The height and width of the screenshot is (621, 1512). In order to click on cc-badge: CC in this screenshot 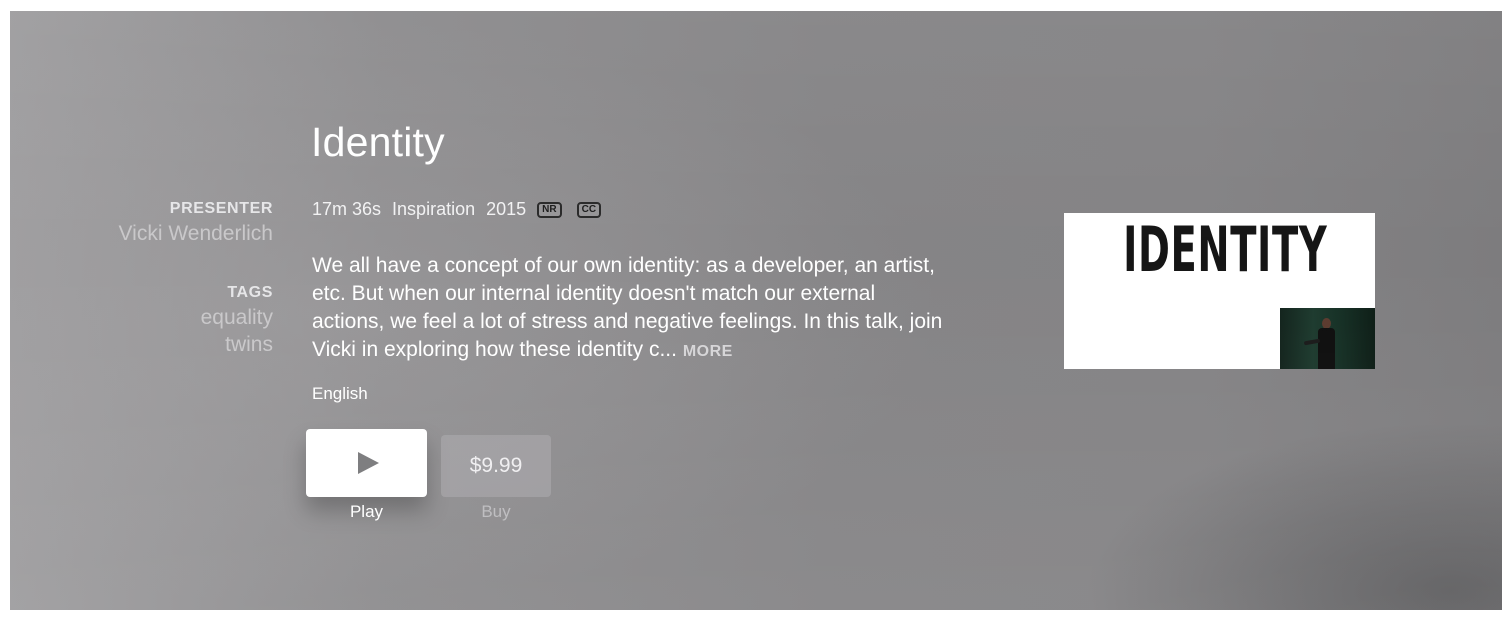, I will do `click(589, 209)`.